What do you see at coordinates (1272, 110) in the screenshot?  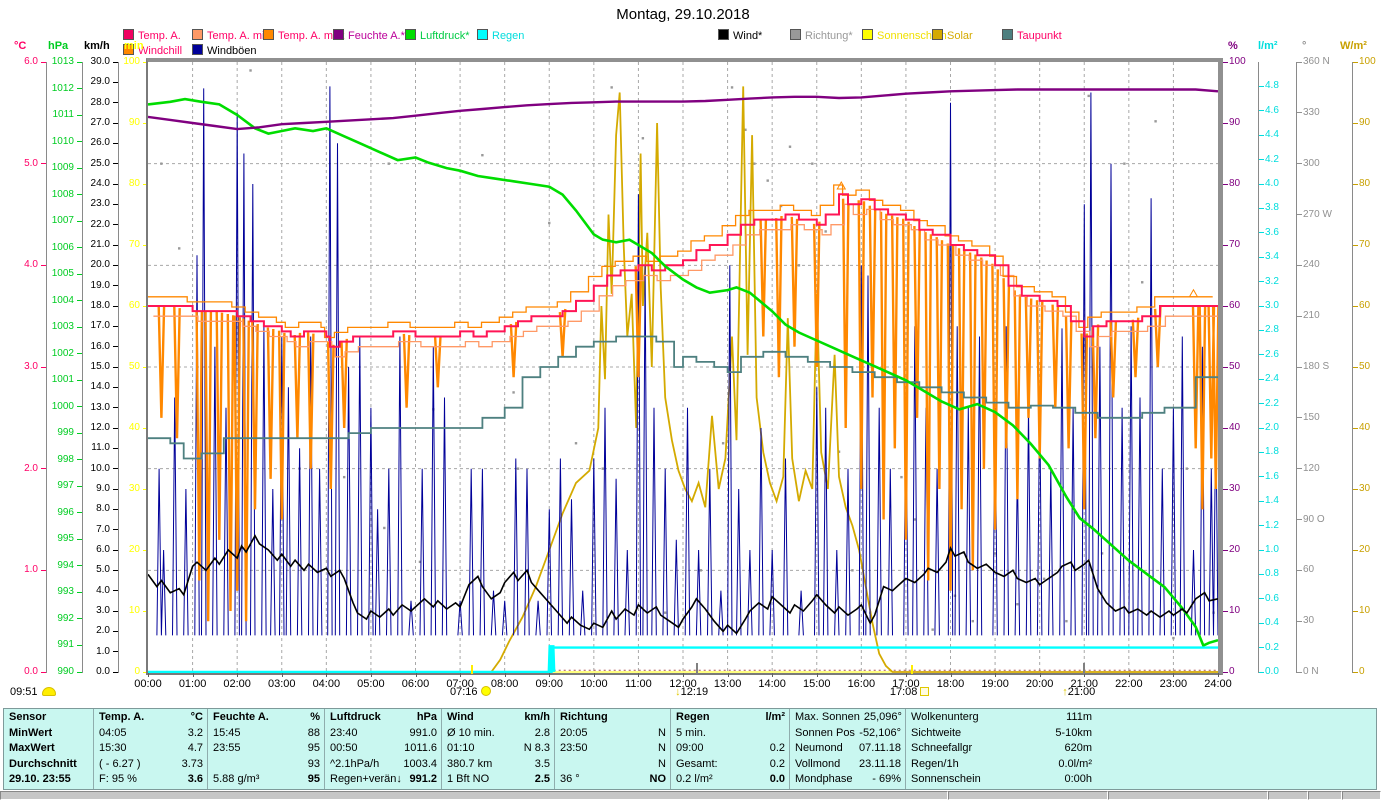 I see `axis-label-l/m²: 4.6` at bounding box center [1272, 110].